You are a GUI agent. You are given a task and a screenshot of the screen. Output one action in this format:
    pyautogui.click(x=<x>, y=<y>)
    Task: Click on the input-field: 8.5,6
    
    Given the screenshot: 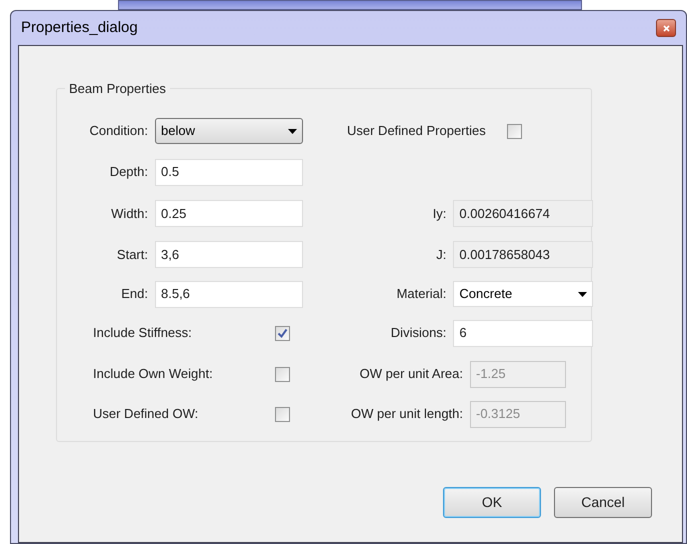 What is the action you would take?
    pyautogui.click(x=229, y=294)
    